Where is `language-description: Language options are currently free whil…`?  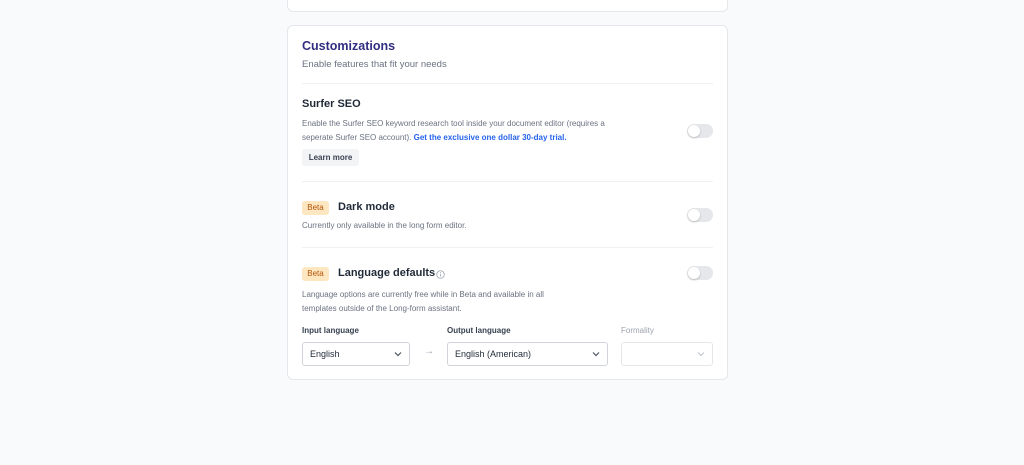 language-description: Language options are currently free whil… is located at coordinates (423, 302).